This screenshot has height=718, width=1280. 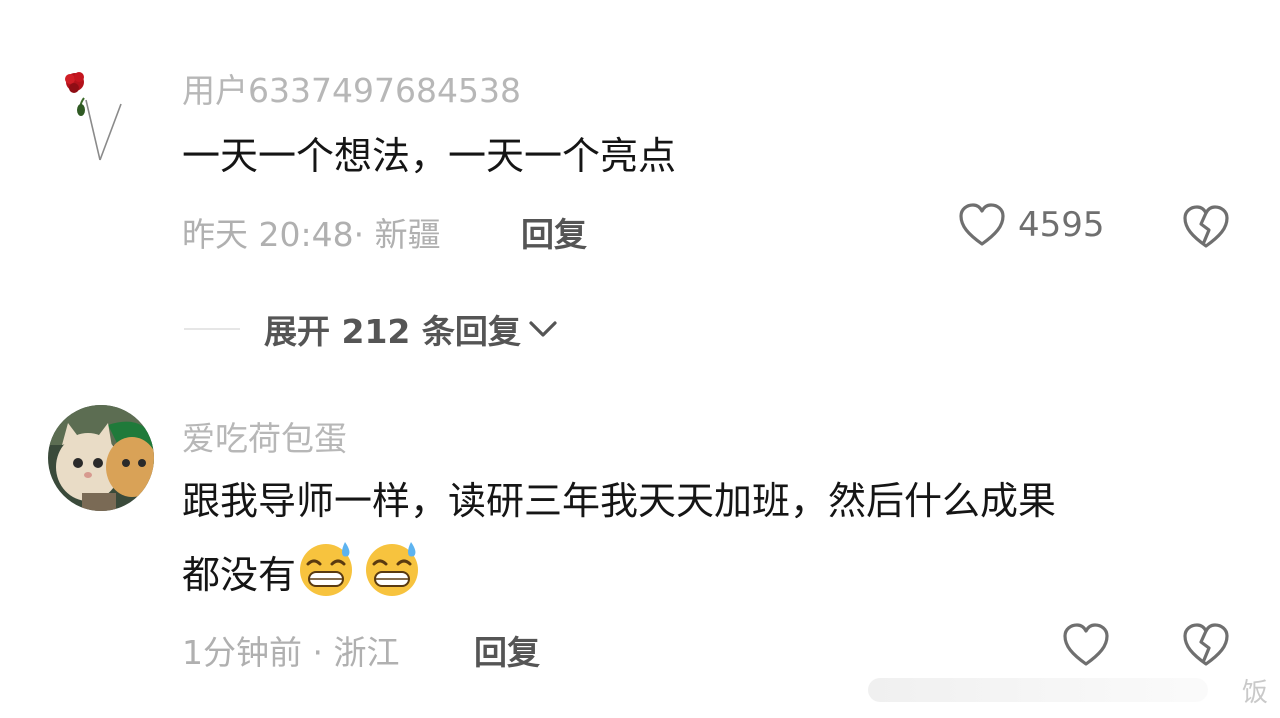 What do you see at coordinates (311, 234) in the screenshot?
I see `comment-meta: 昨天 20:48· 新疆` at bounding box center [311, 234].